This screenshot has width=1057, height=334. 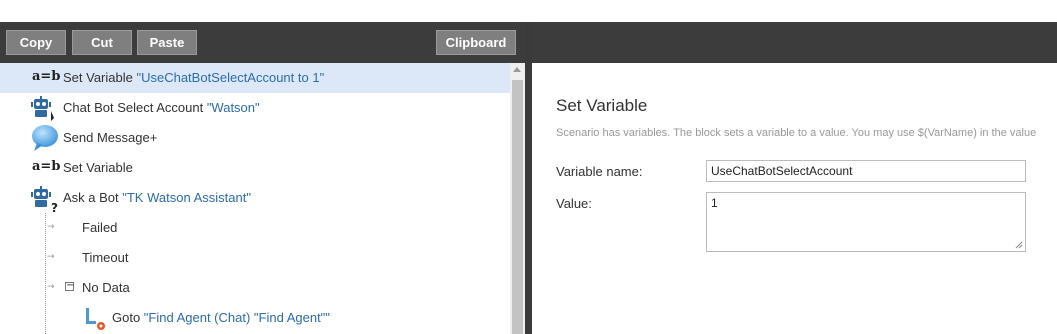 What do you see at coordinates (105, 257) in the screenshot?
I see `branch-label: Timeout` at bounding box center [105, 257].